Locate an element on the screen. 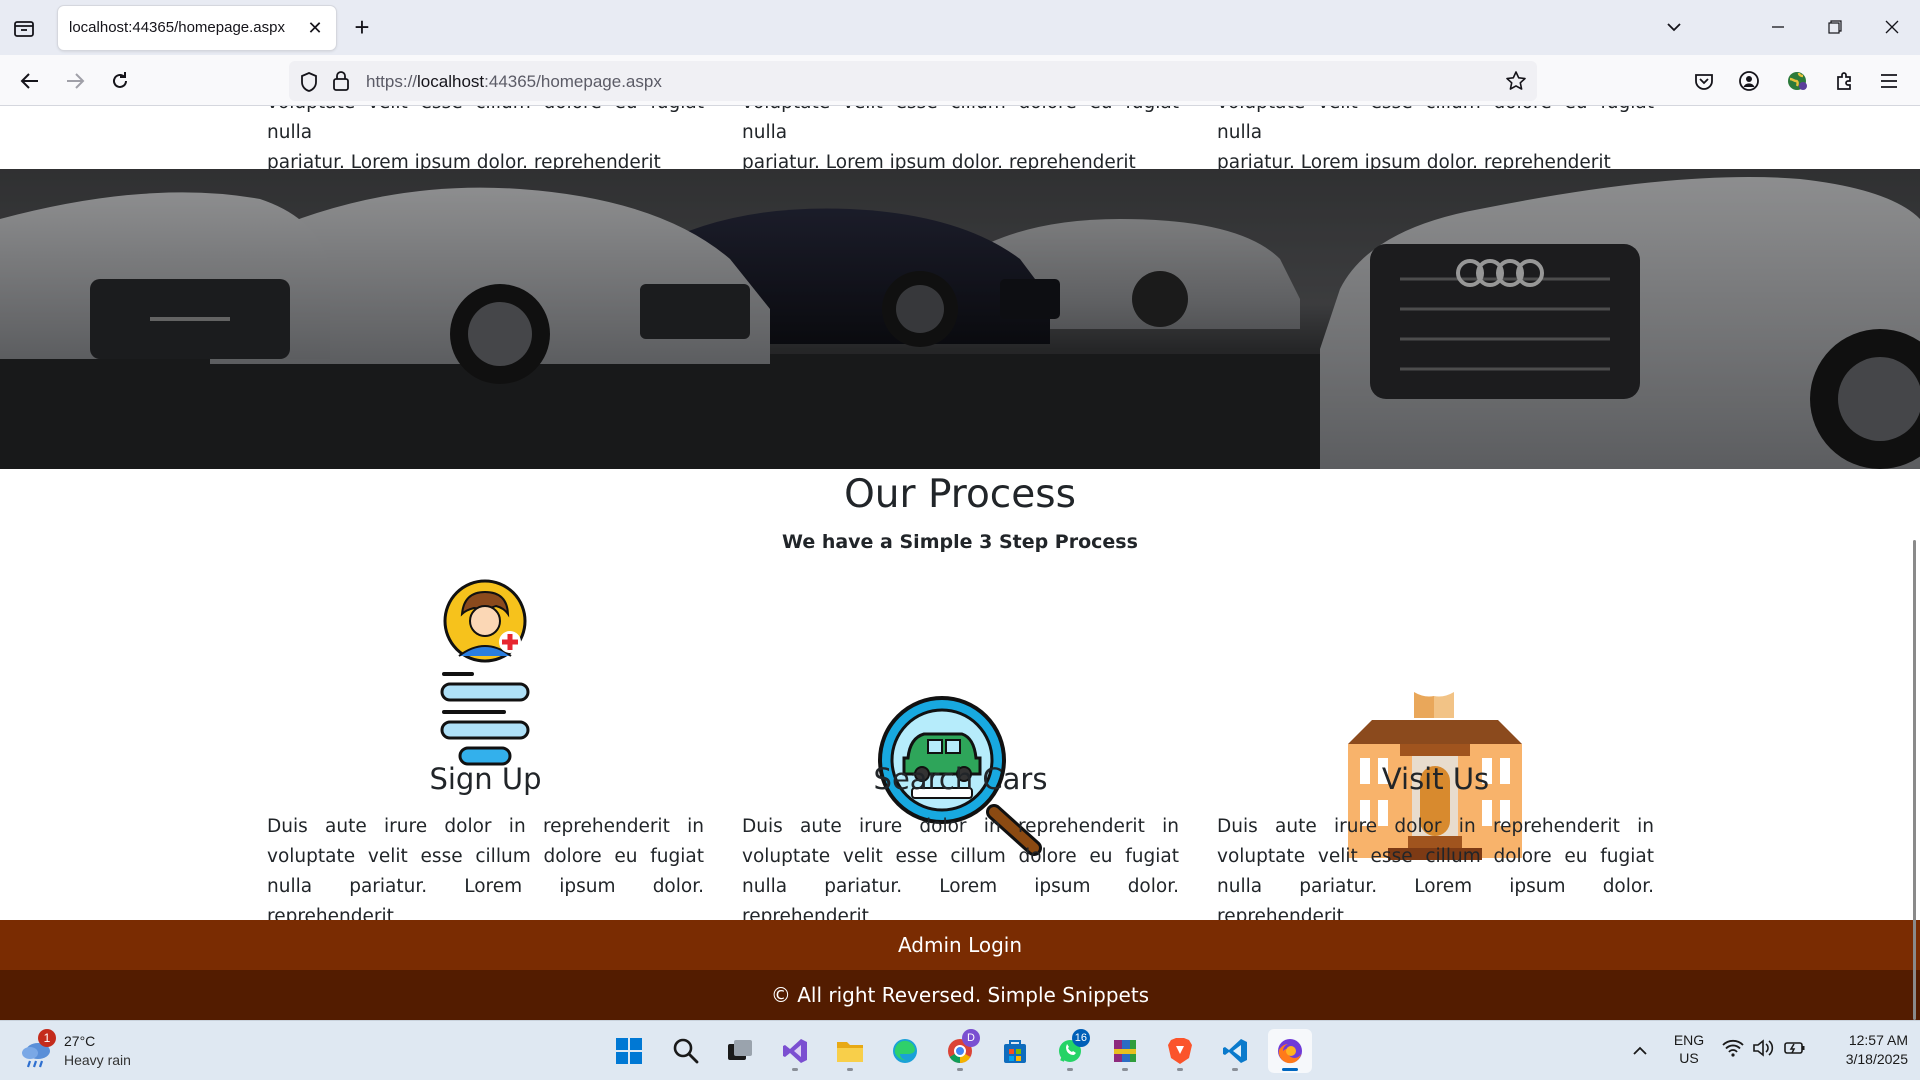 This screenshot has height=1080, width=1920. active-tab: localhost:44365/homepage.aspx ✕ is located at coordinates (197, 28).